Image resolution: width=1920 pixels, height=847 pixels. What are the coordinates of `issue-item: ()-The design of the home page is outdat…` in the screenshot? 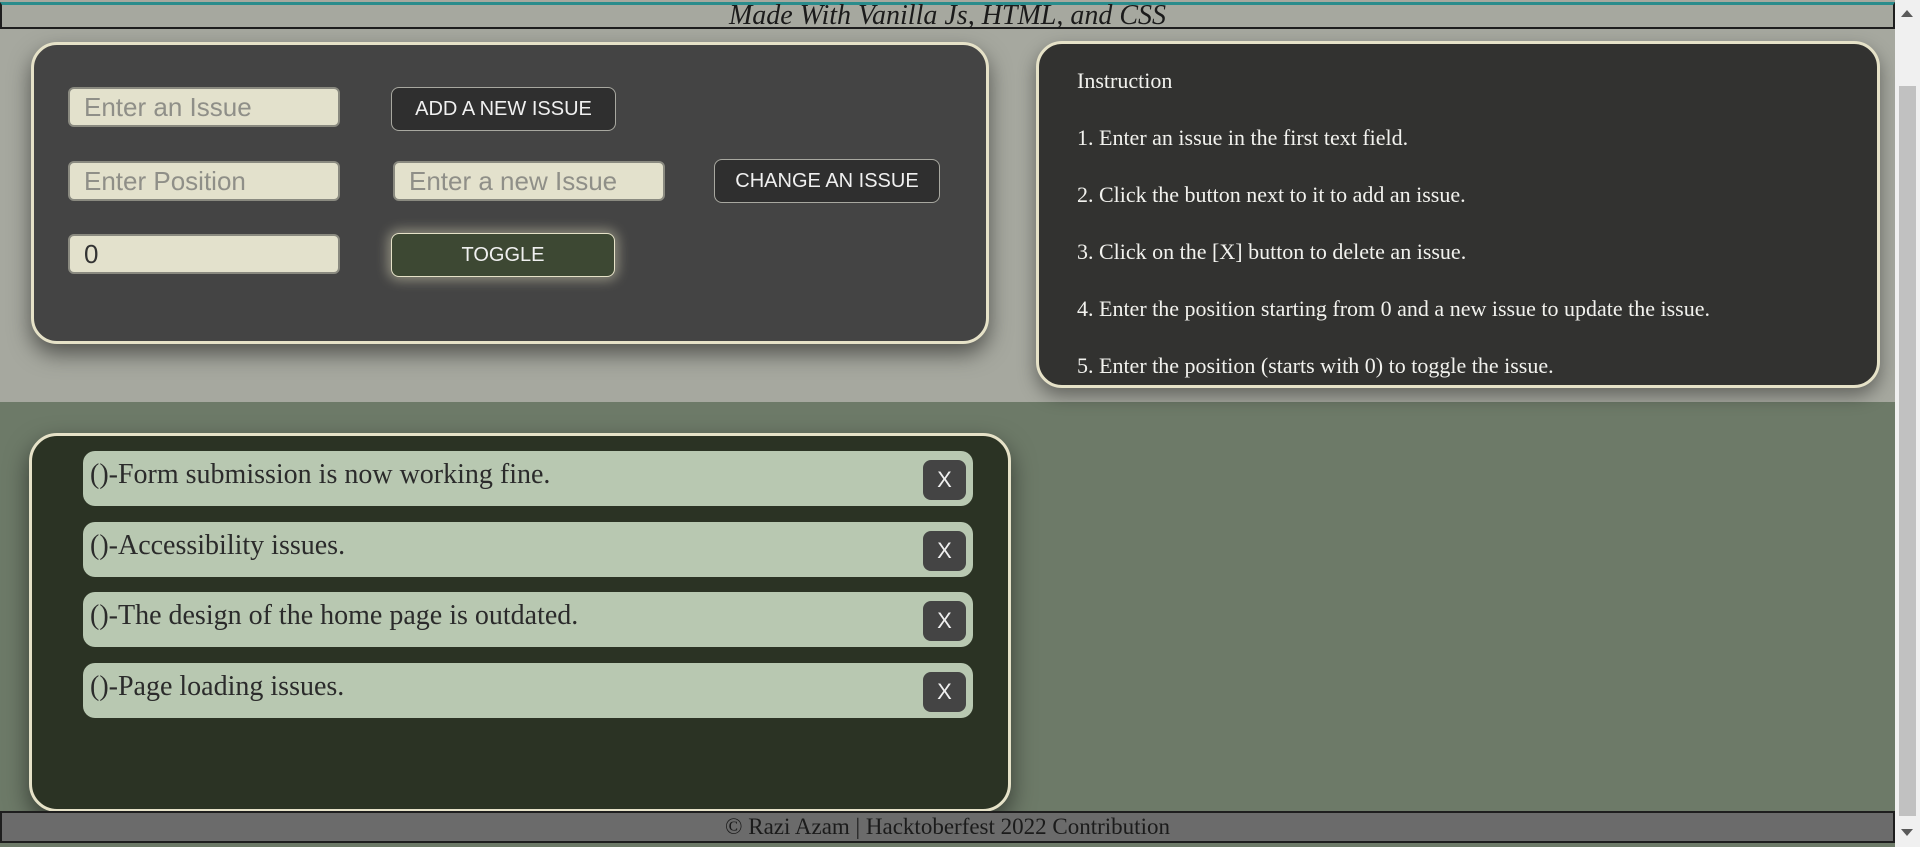 It's located at (528, 619).